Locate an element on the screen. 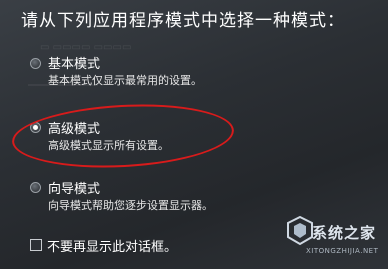  radio-button-wizard is located at coordinates (35, 187).